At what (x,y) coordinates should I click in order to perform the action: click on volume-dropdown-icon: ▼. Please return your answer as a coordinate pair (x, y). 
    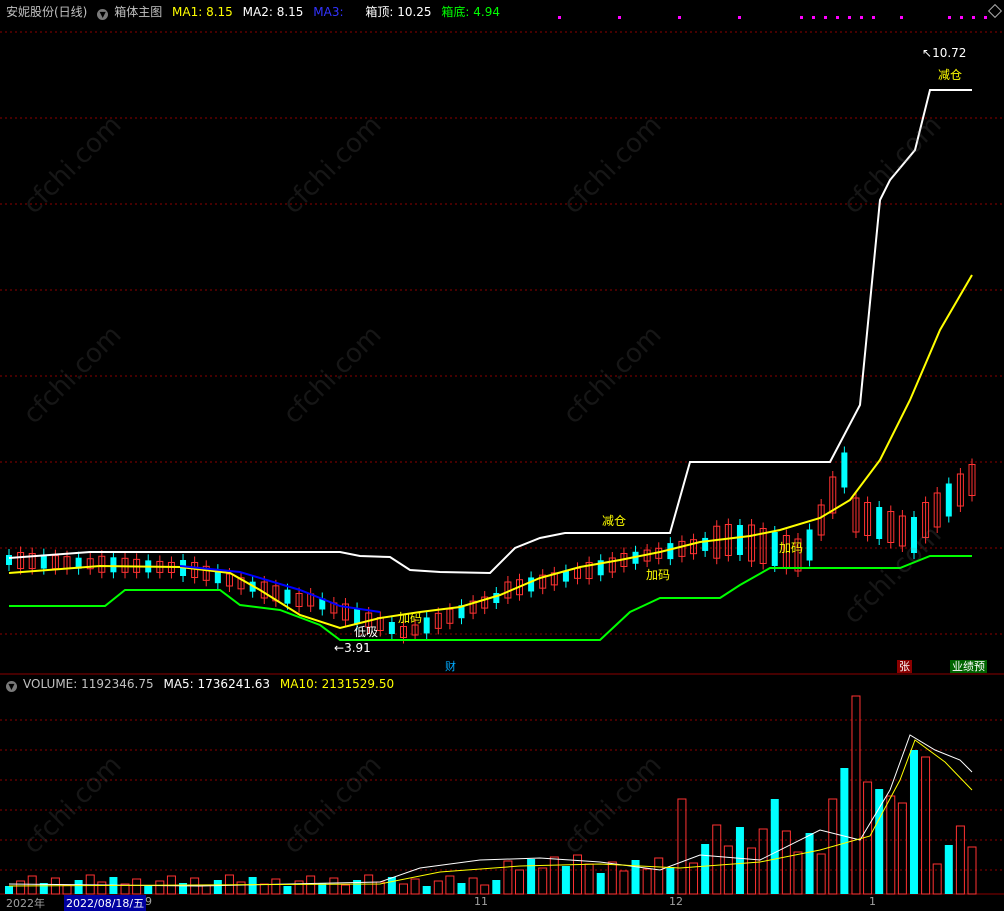
    Looking at the image, I should click on (11, 686).